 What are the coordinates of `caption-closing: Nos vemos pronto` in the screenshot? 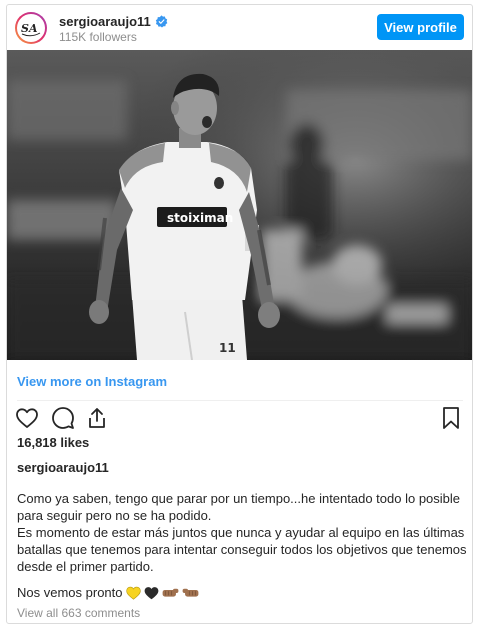 It's located at (108, 592).